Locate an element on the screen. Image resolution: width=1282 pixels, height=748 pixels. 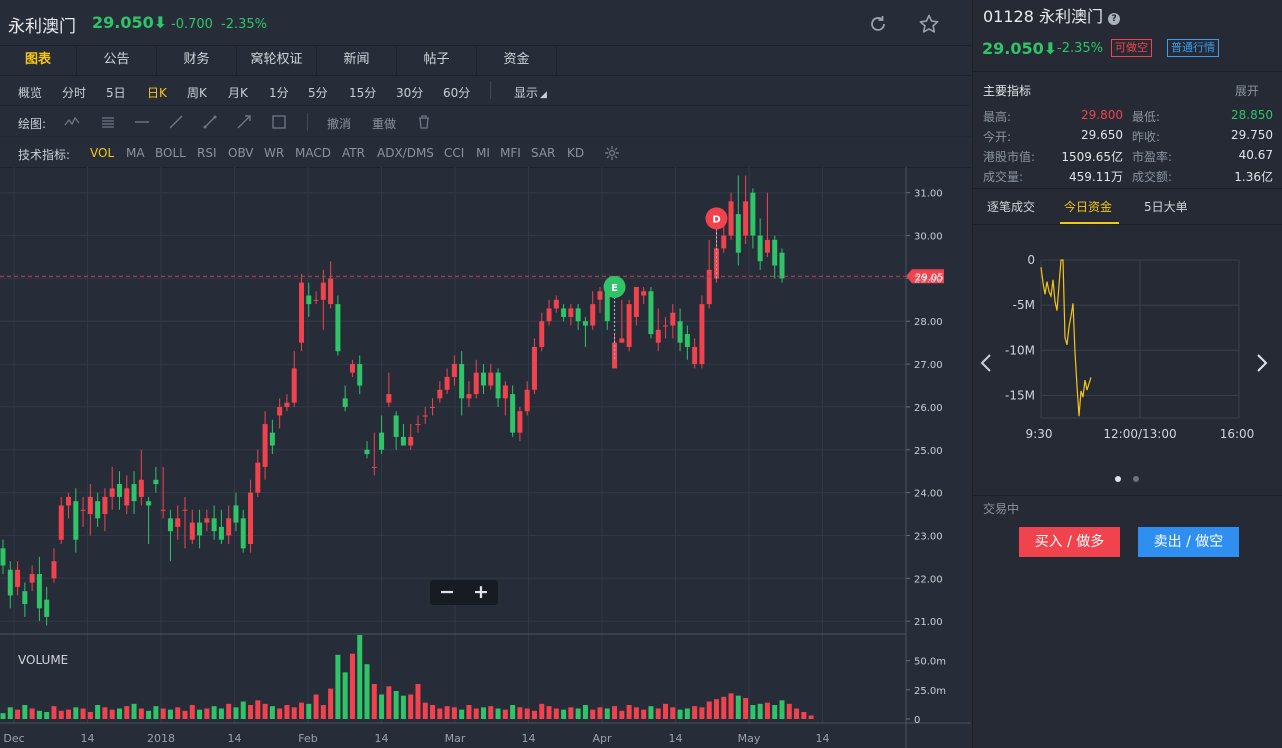
indicator-rsi: RSI is located at coordinates (207, 153).